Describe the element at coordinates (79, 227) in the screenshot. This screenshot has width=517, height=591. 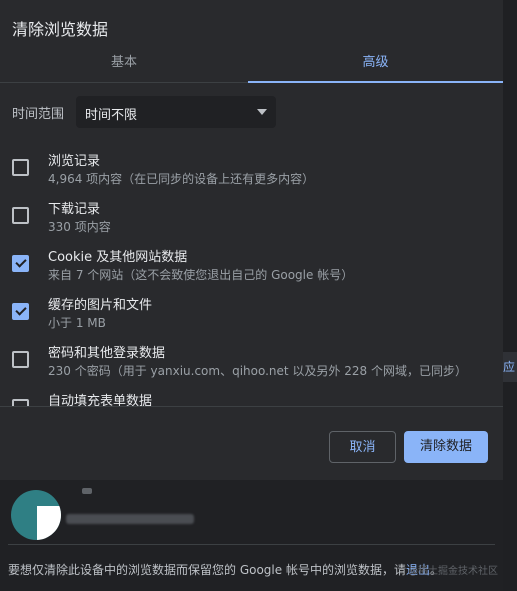
I see `item-desc: 330 项内容` at that location.